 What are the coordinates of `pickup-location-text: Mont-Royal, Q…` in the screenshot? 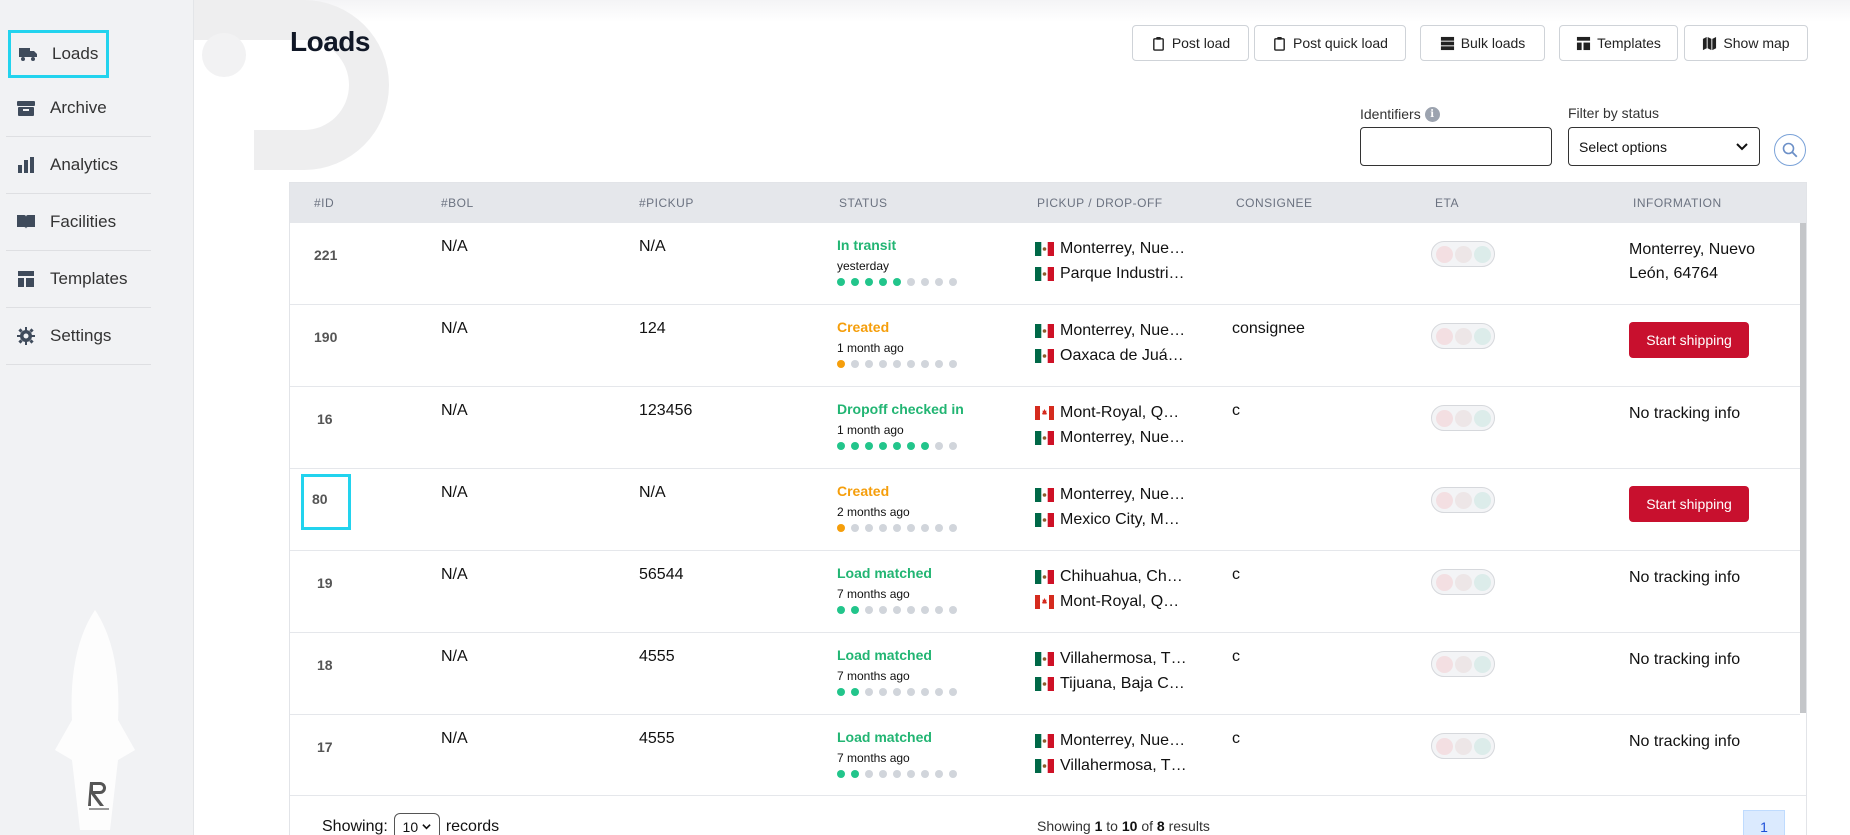 It's located at (1120, 412).